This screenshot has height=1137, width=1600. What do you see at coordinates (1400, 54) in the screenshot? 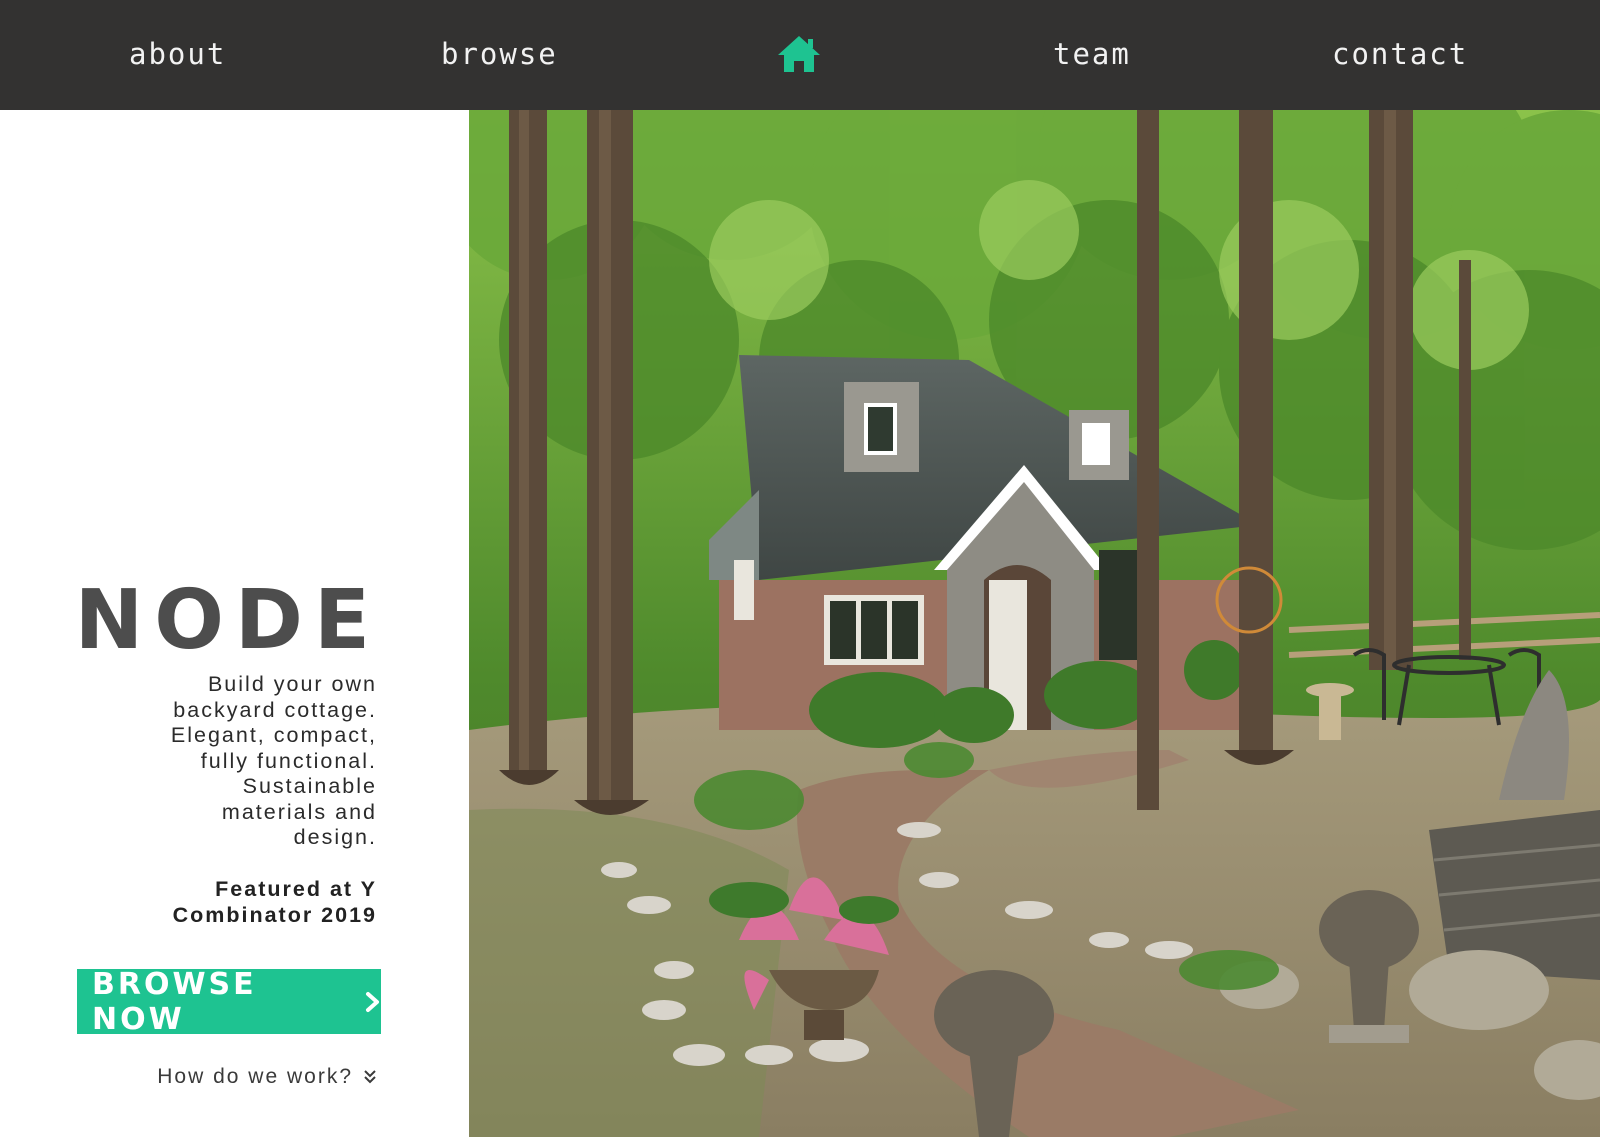
I see `nav-link-contact: contact` at bounding box center [1400, 54].